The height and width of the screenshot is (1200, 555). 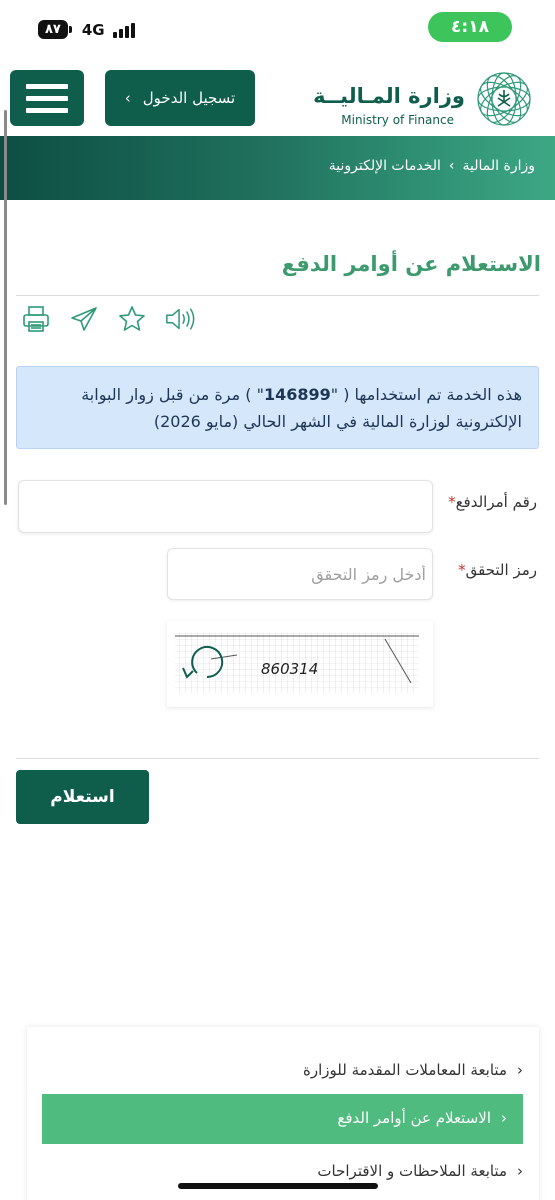 What do you see at coordinates (47, 98) in the screenshot?
I see `hamburger-menu-button` at bounding box center [47, 98].